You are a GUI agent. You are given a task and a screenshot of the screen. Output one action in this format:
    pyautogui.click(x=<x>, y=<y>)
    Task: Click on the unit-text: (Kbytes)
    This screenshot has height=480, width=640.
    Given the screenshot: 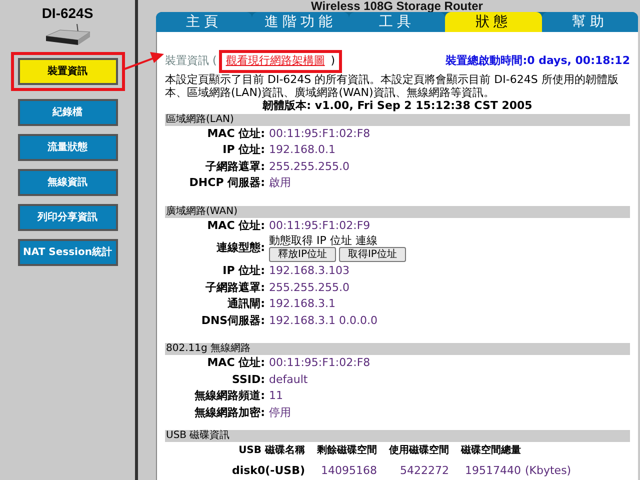 What is the action you would take?
    pyautogui.click(x=548, y=471)
    